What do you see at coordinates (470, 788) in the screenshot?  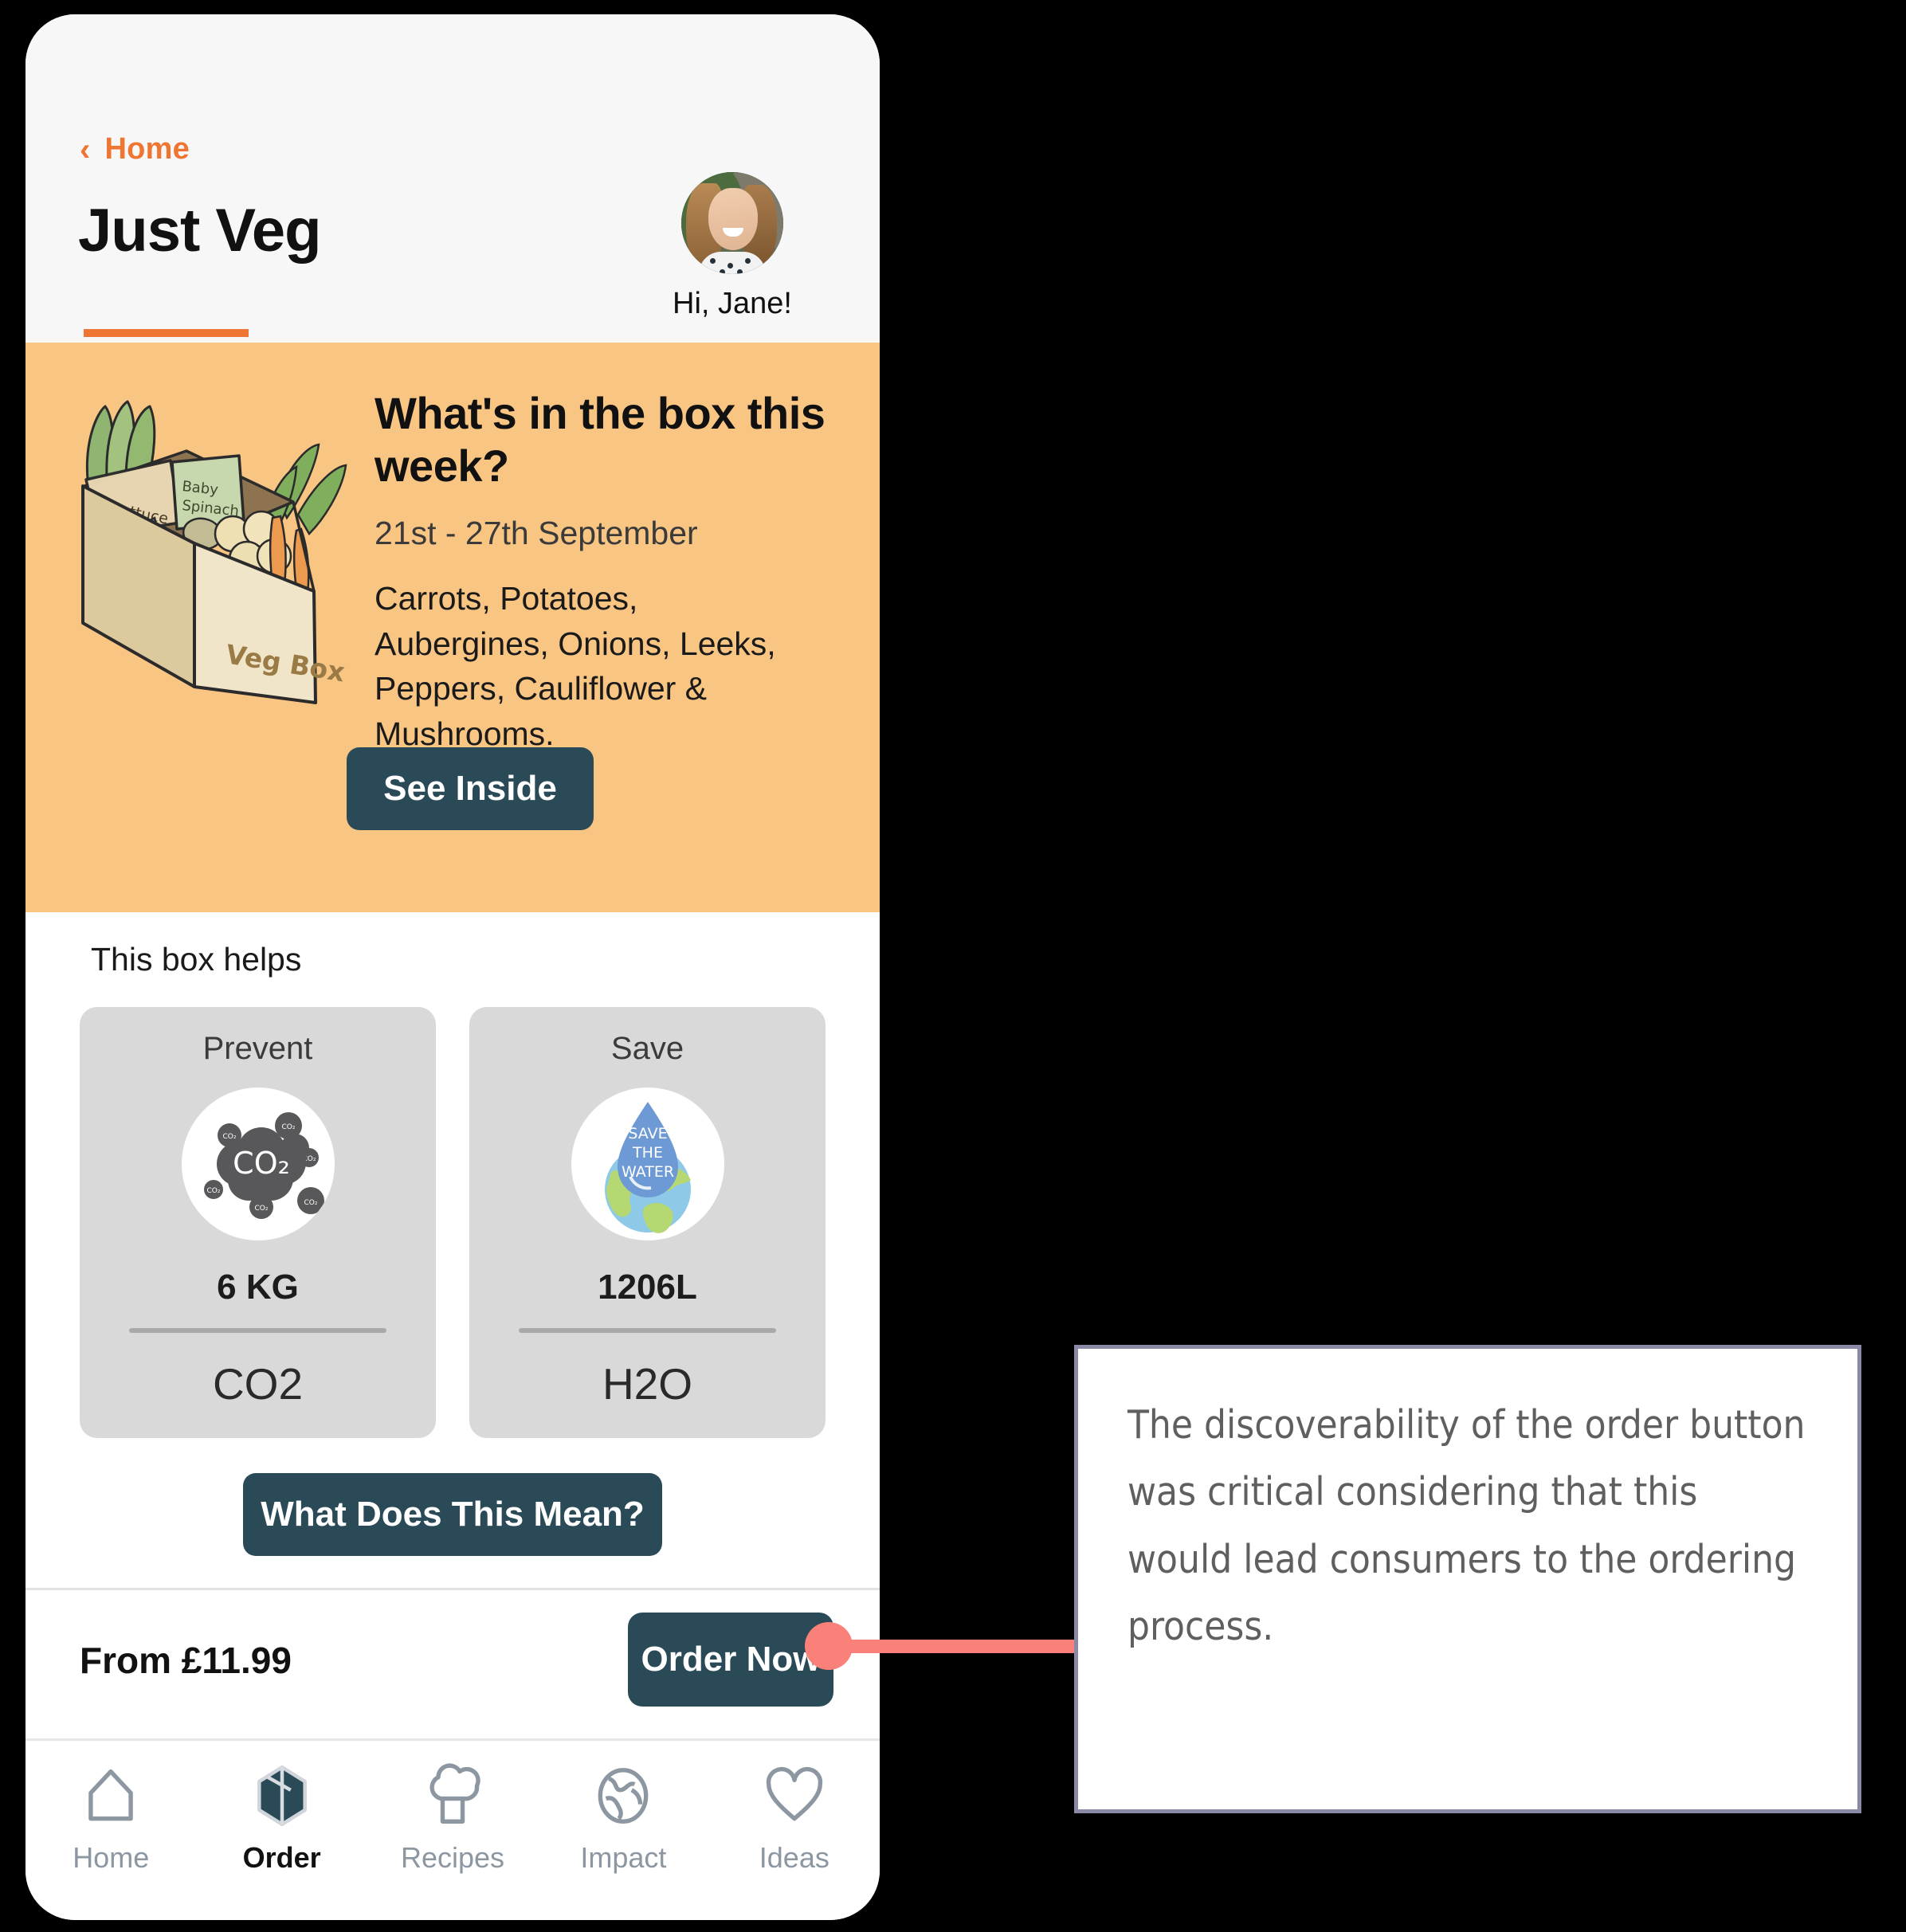 I see `see-inside-button: See Inside` at bounding box center [470, 788].